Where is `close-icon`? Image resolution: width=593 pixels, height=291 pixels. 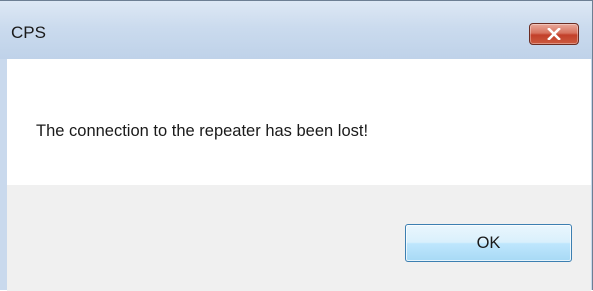 close-icon is located at coordinates (554, 34).